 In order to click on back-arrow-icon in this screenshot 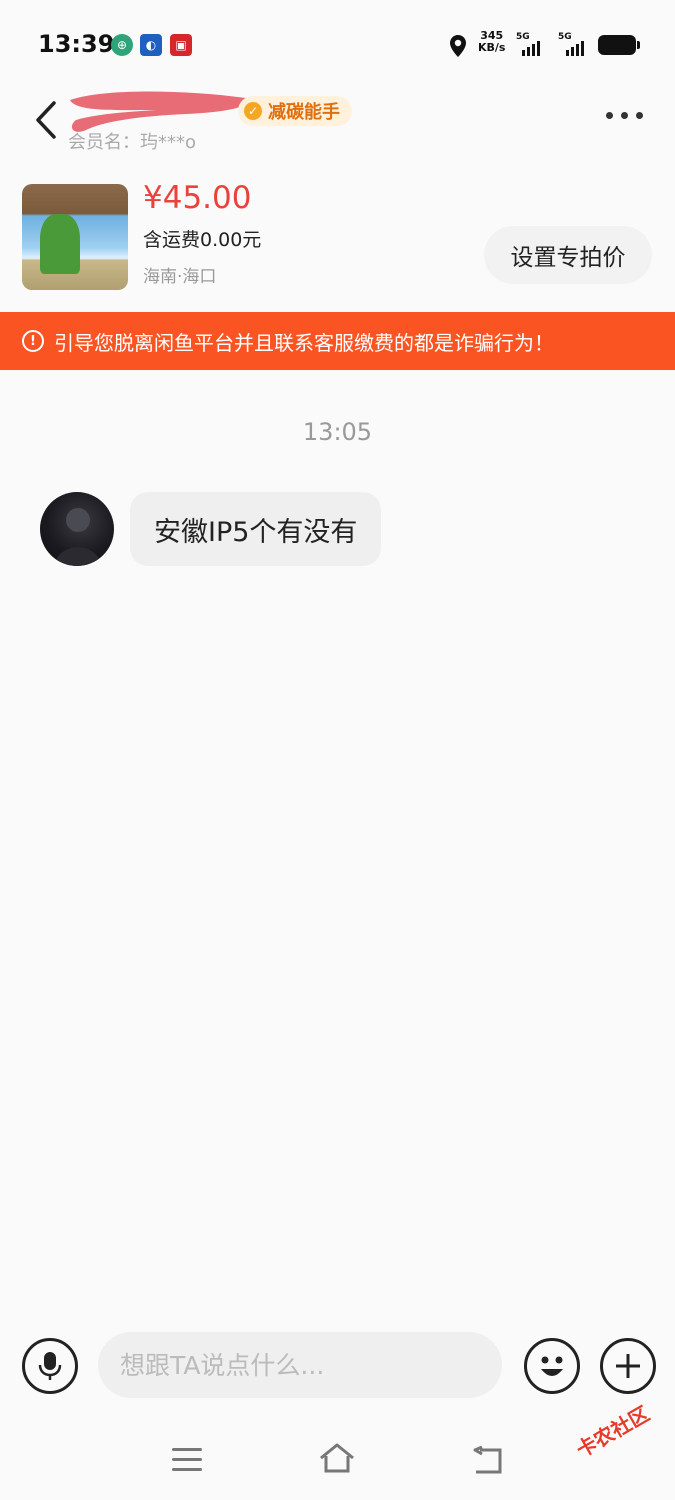, I will do `click(46, 120)`.